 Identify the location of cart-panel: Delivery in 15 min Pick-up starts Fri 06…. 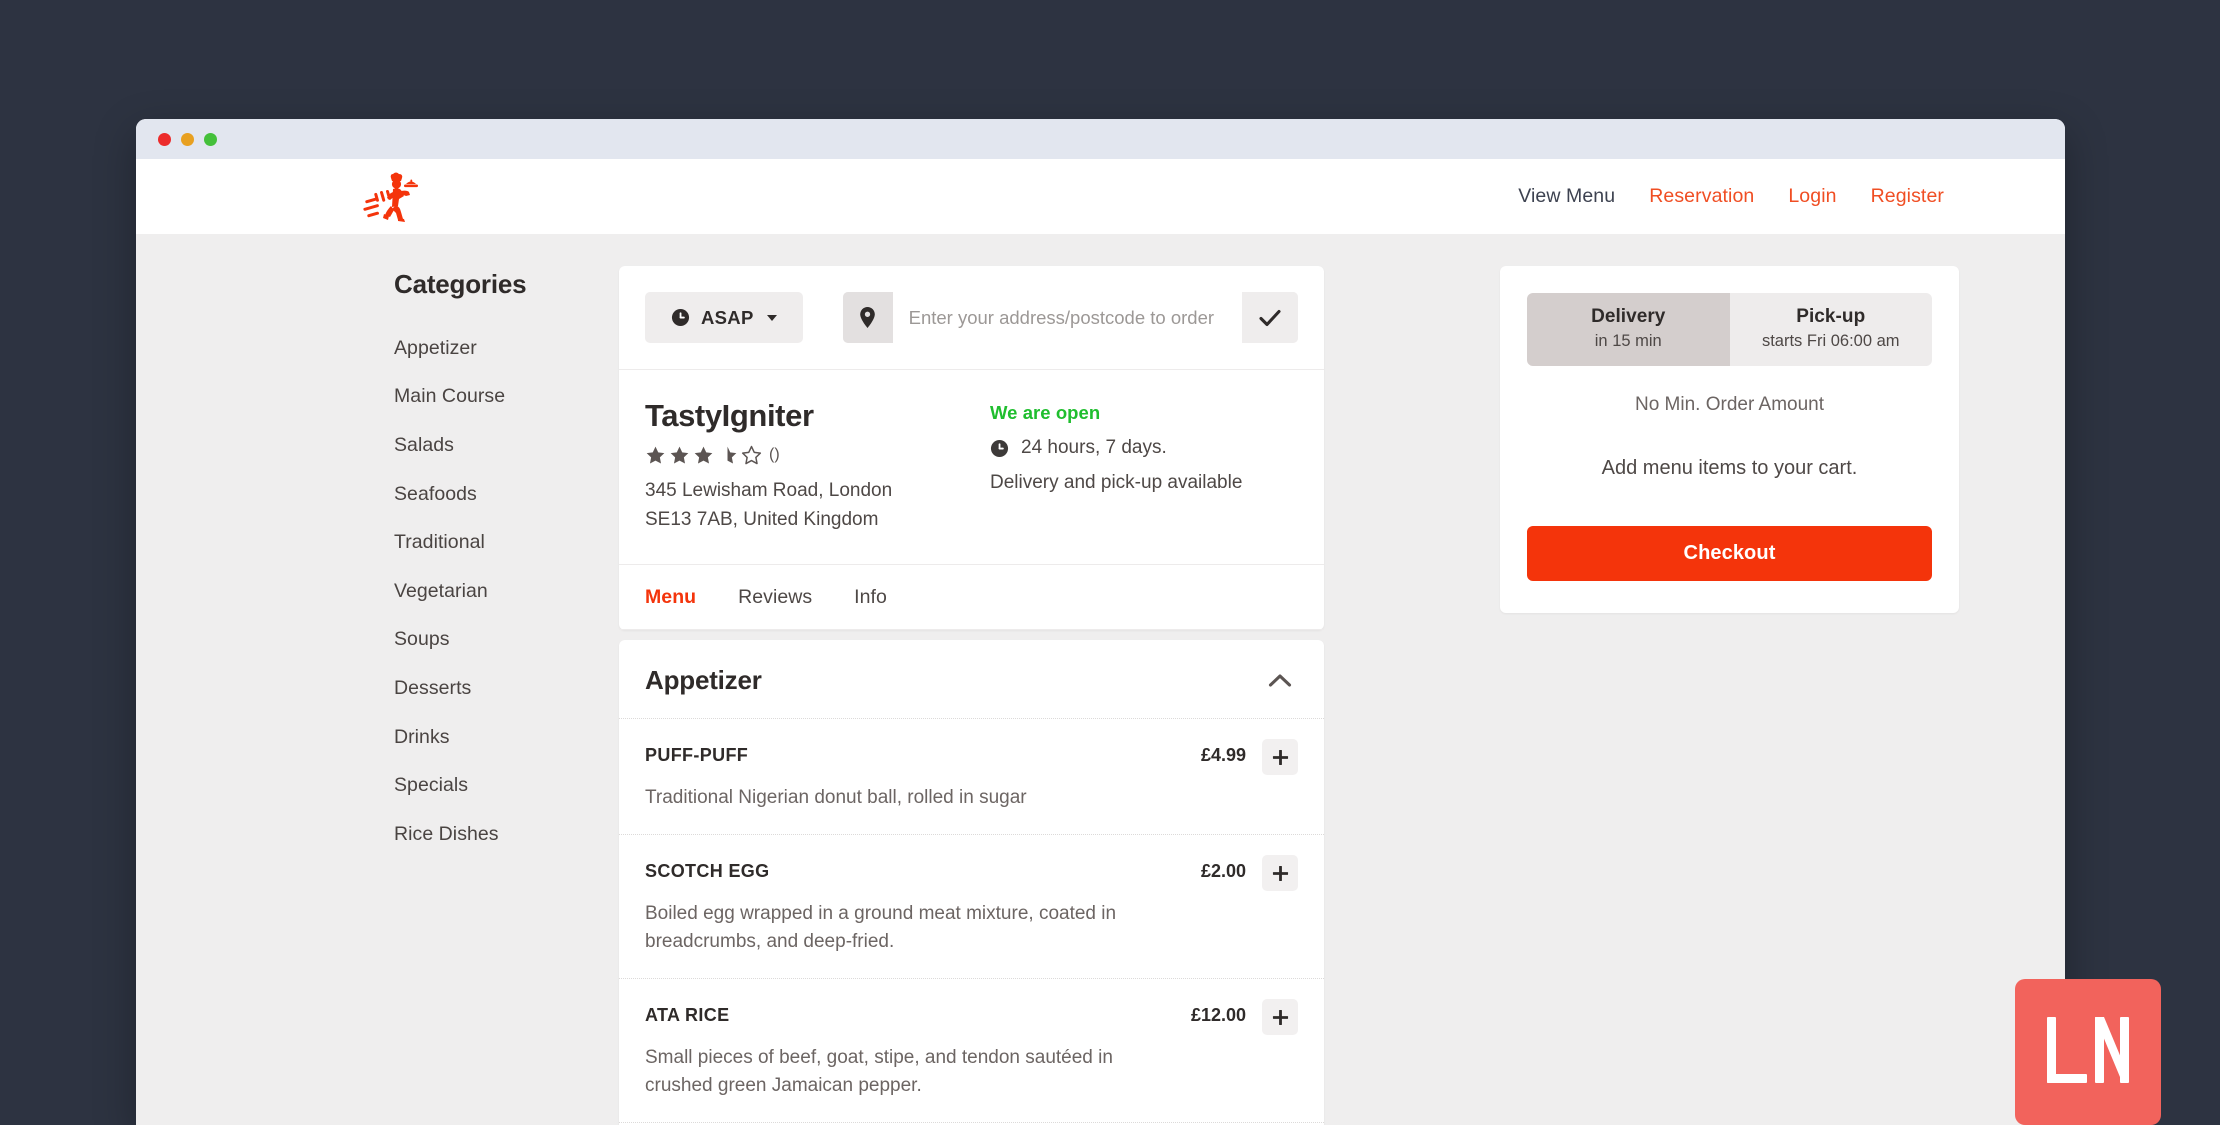
(1729, 439).